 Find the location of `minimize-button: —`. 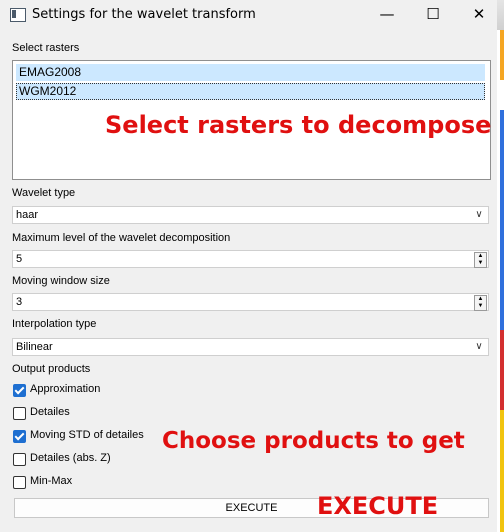

minimize-button: — is located at coordinates (387, 15).